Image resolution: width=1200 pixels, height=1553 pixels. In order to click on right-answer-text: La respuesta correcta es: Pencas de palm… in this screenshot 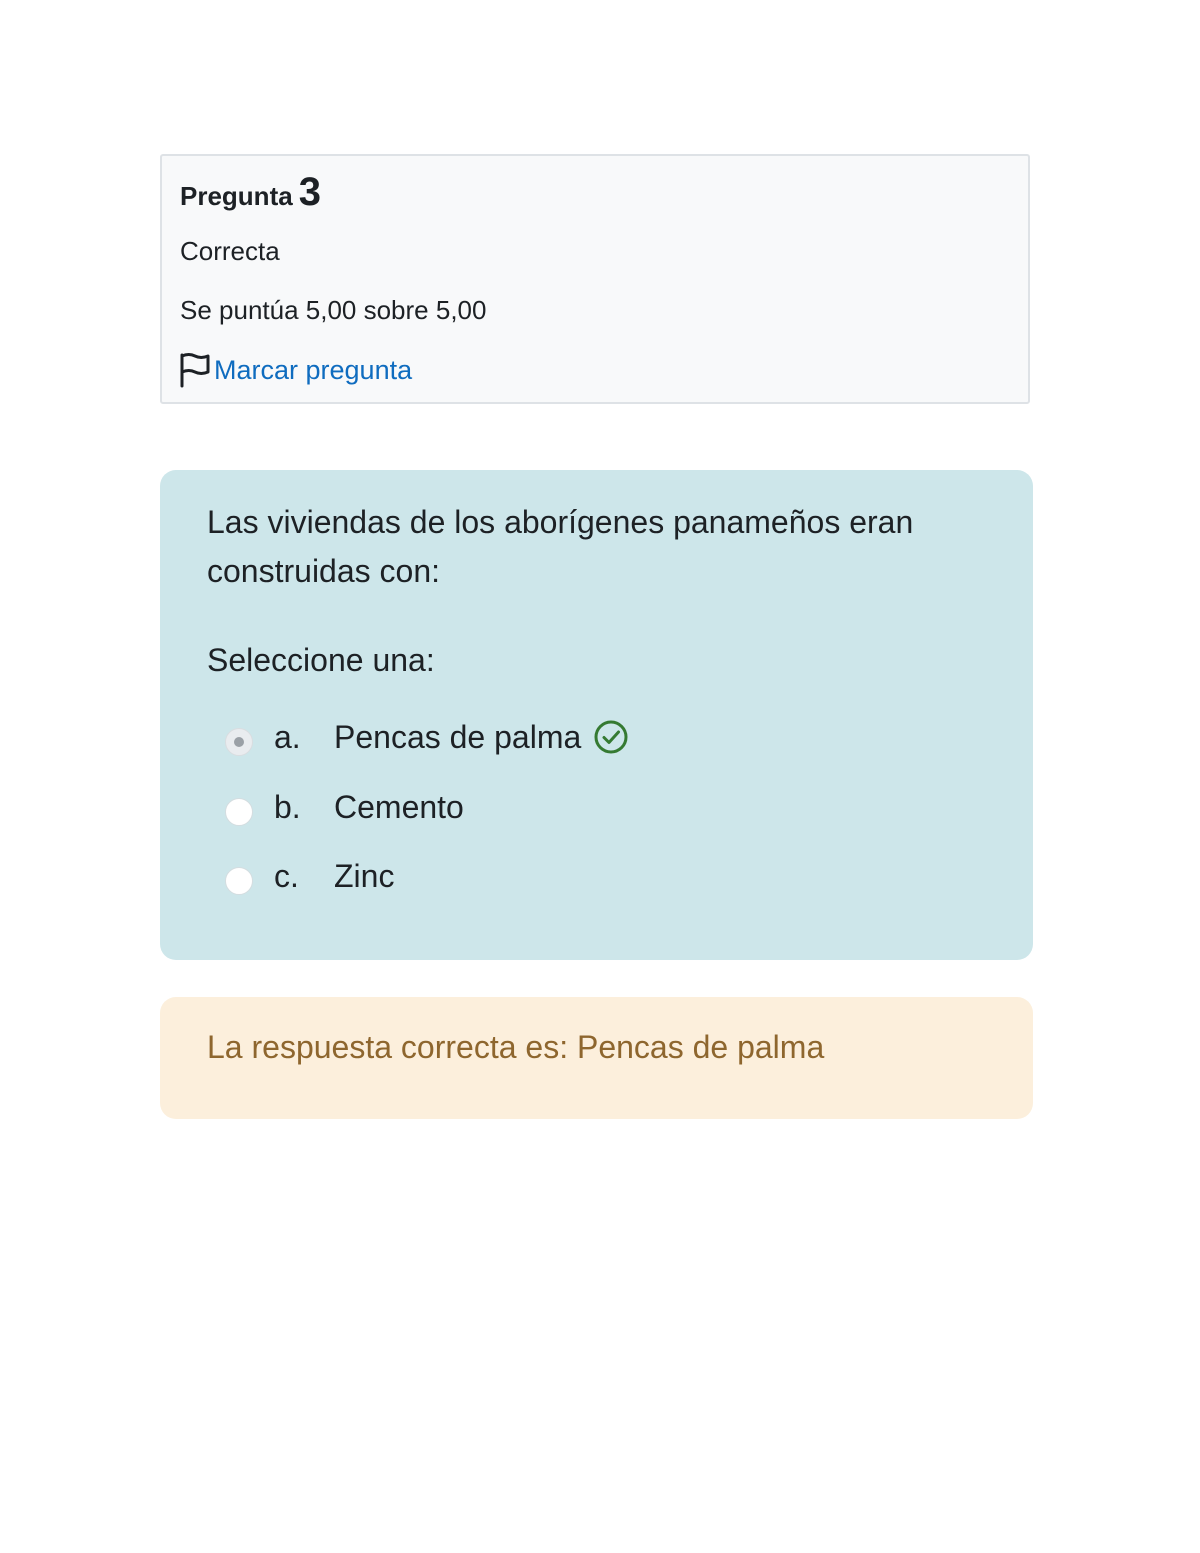, I will do `click(516, 1047)`.